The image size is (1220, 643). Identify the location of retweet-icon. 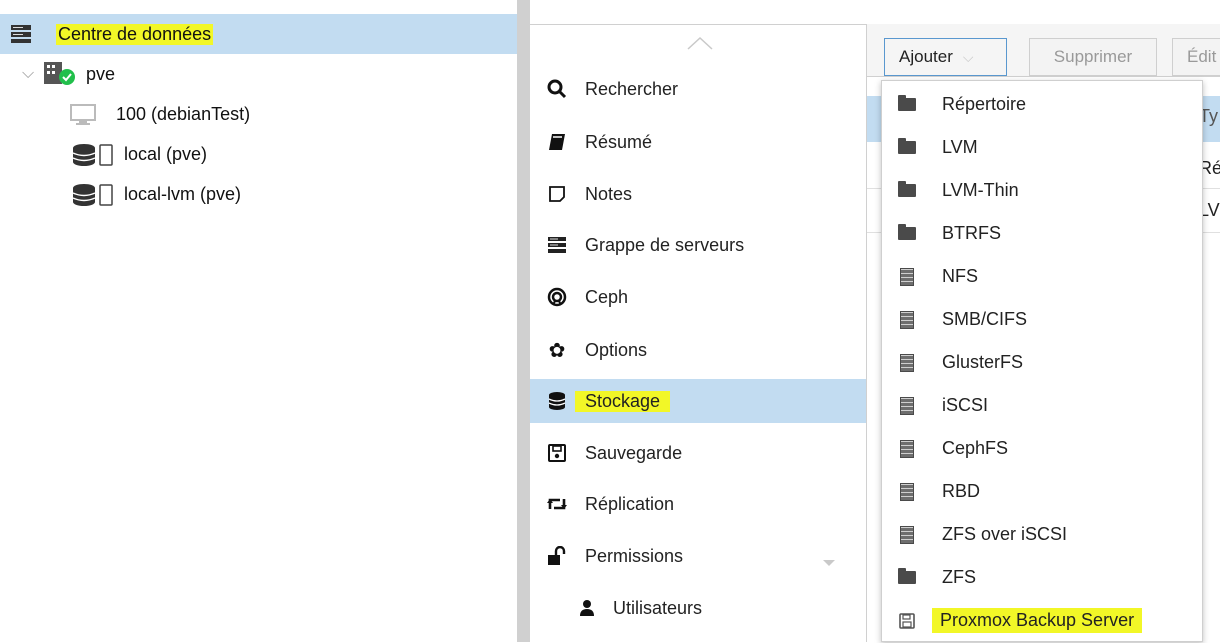
(557, 504).